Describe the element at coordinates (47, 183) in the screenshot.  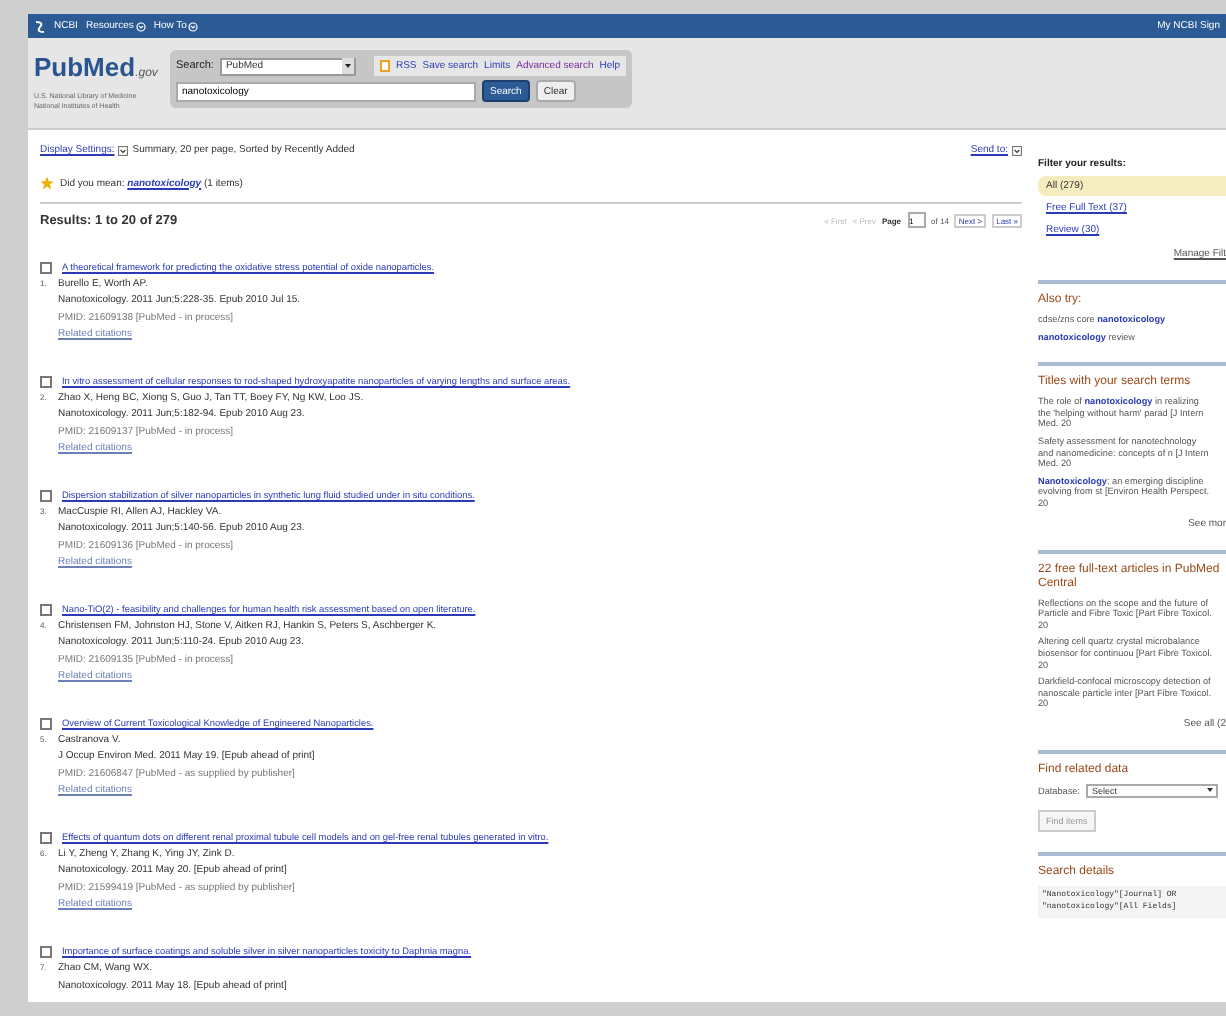
I see `star-icon` at that location.